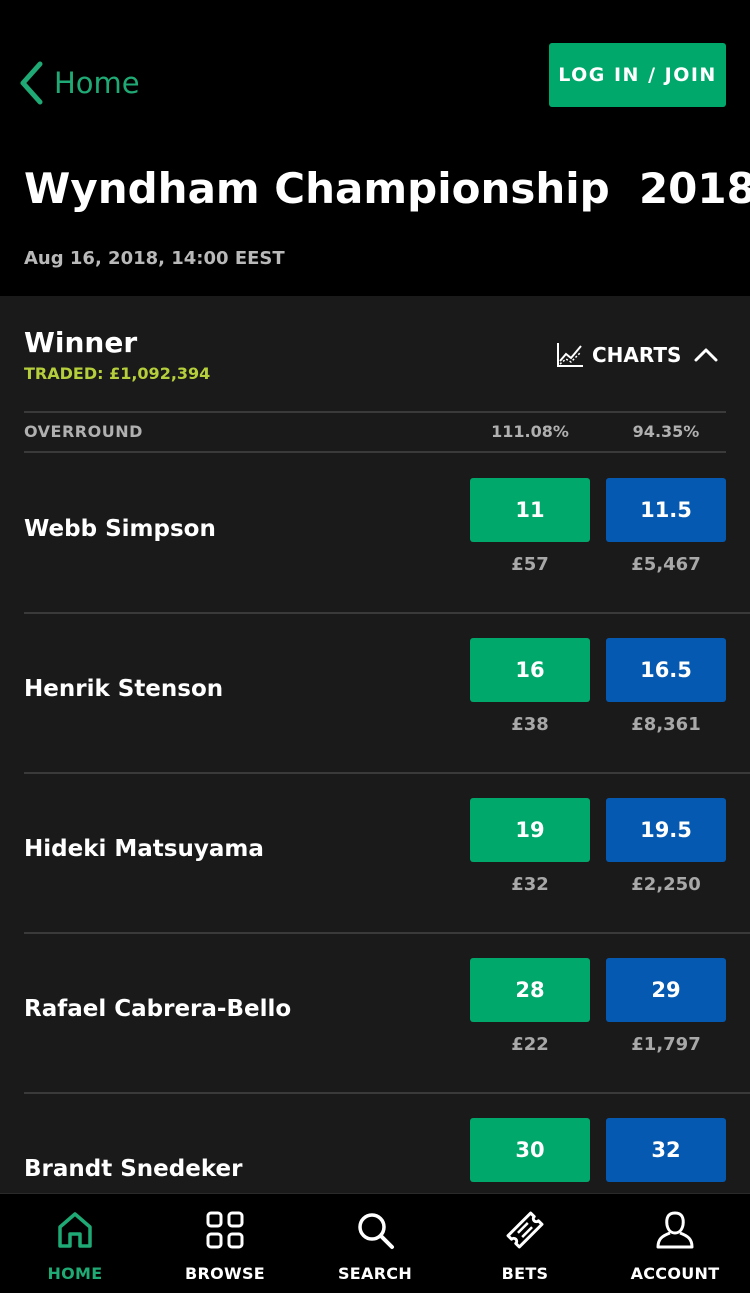 Image resolution: width=750 pixels, height=1293 pixels. I want to click on lay-price-button: 32, so click(666, 1150).